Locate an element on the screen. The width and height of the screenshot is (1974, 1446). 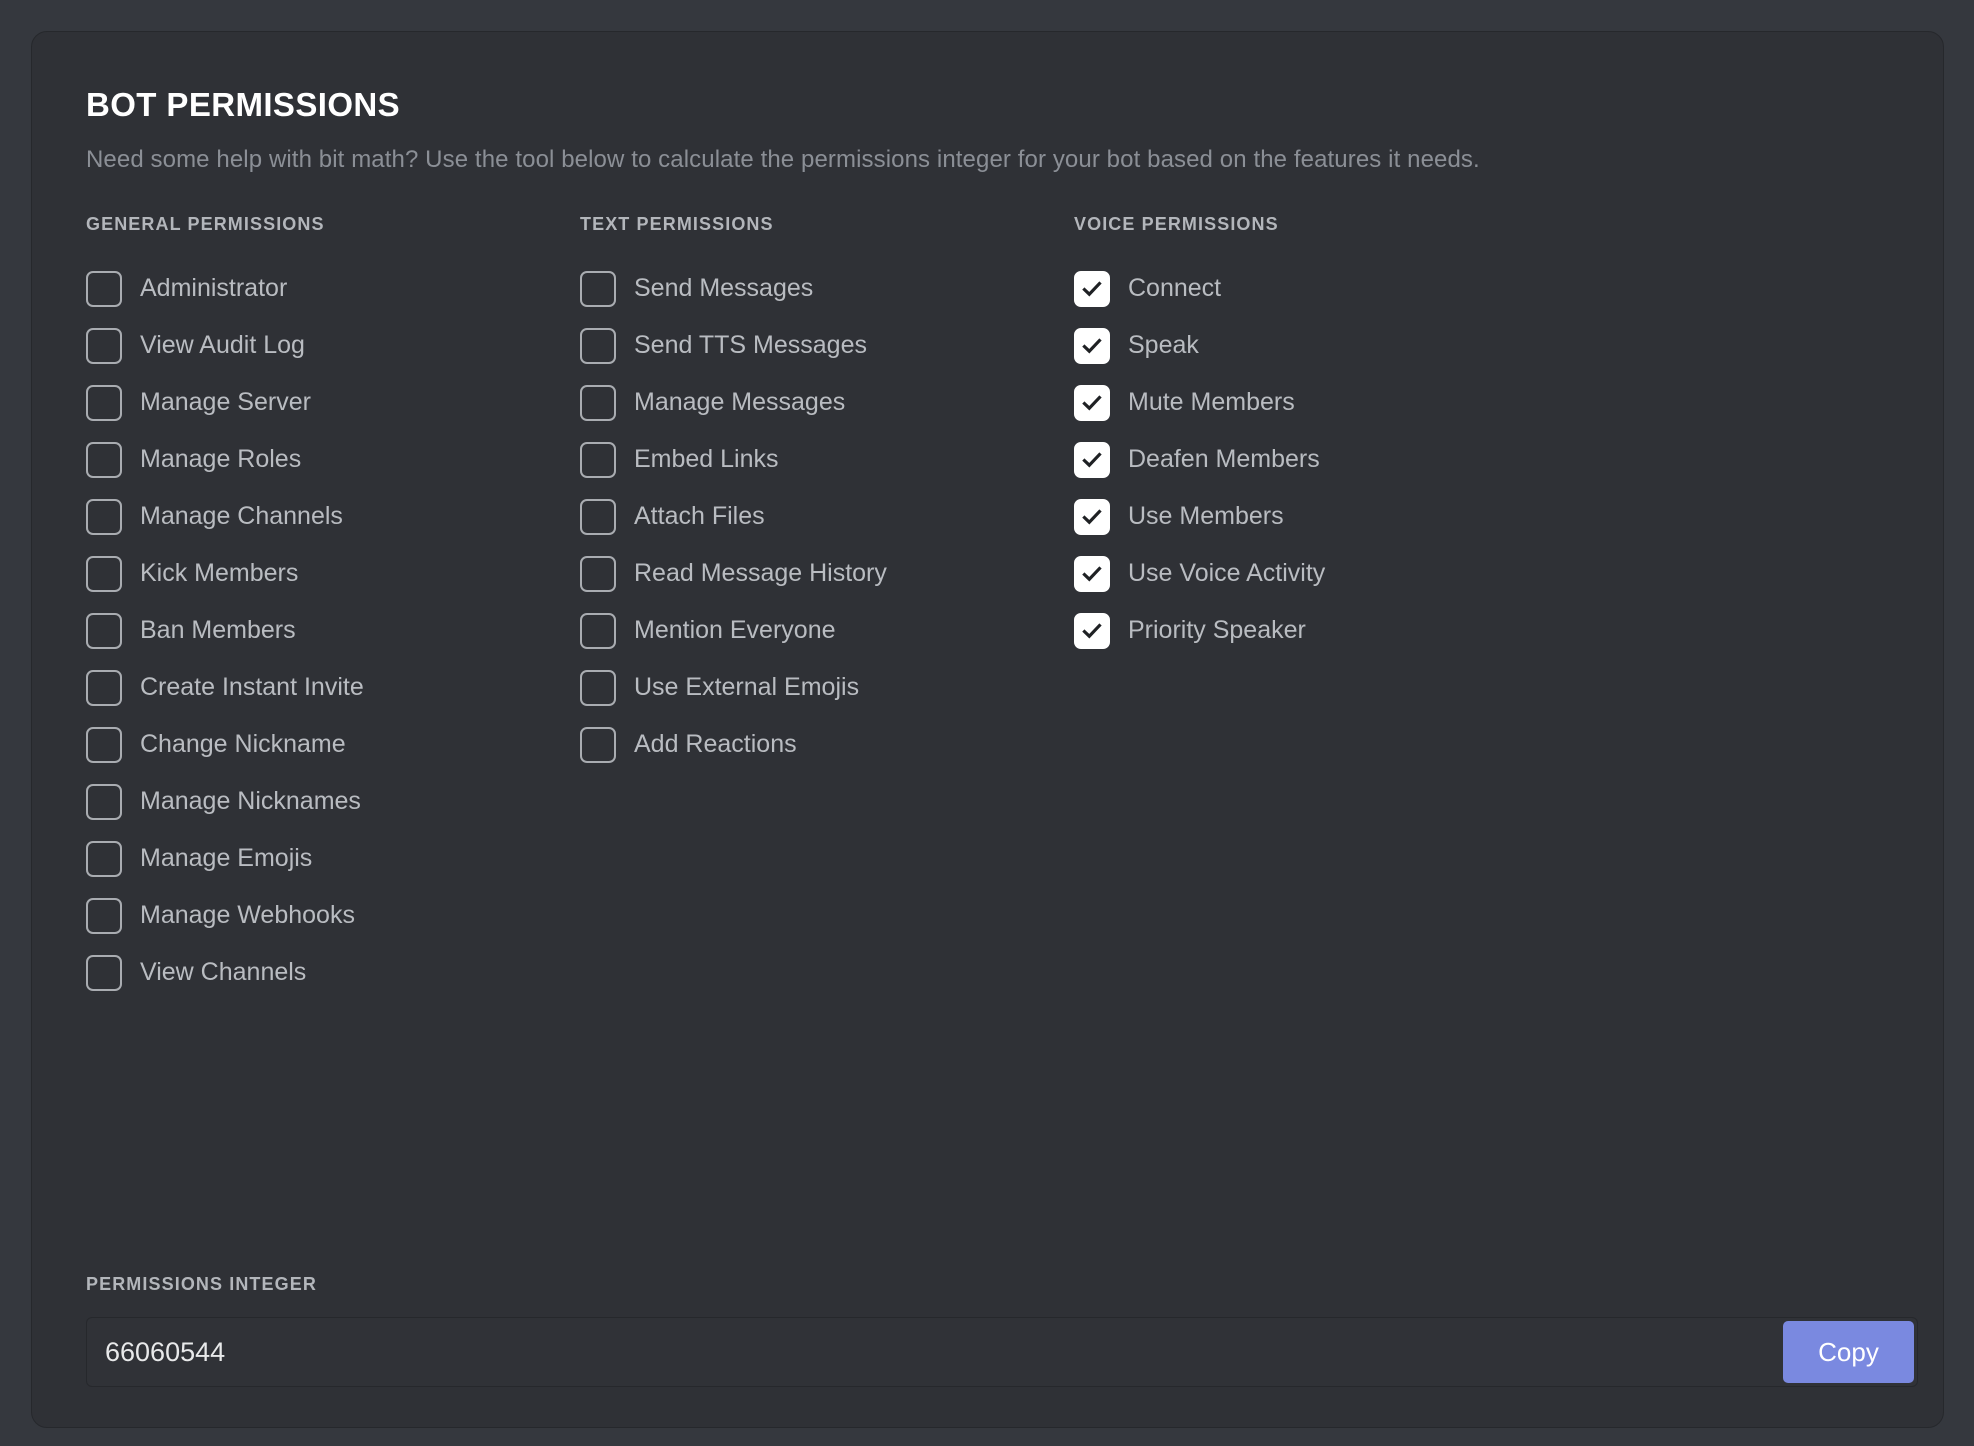
permission-label: Send TTS Messages is located at coordinates (750, 345).